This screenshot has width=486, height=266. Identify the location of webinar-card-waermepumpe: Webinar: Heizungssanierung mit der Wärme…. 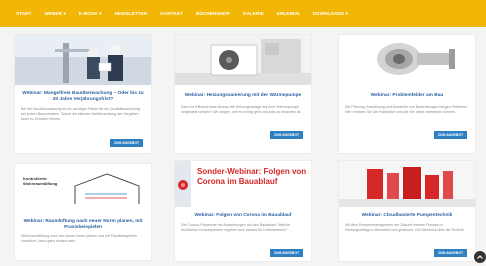
(243, 94).